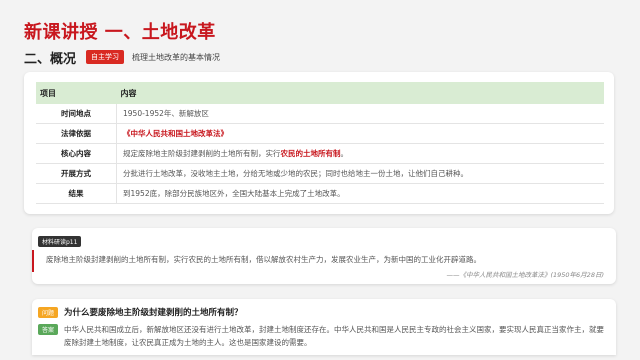  Describe the element at coordinates (360, 133) in the screenshot. I see `row-content: 《中华人民共和国土地改革法》` at that location.